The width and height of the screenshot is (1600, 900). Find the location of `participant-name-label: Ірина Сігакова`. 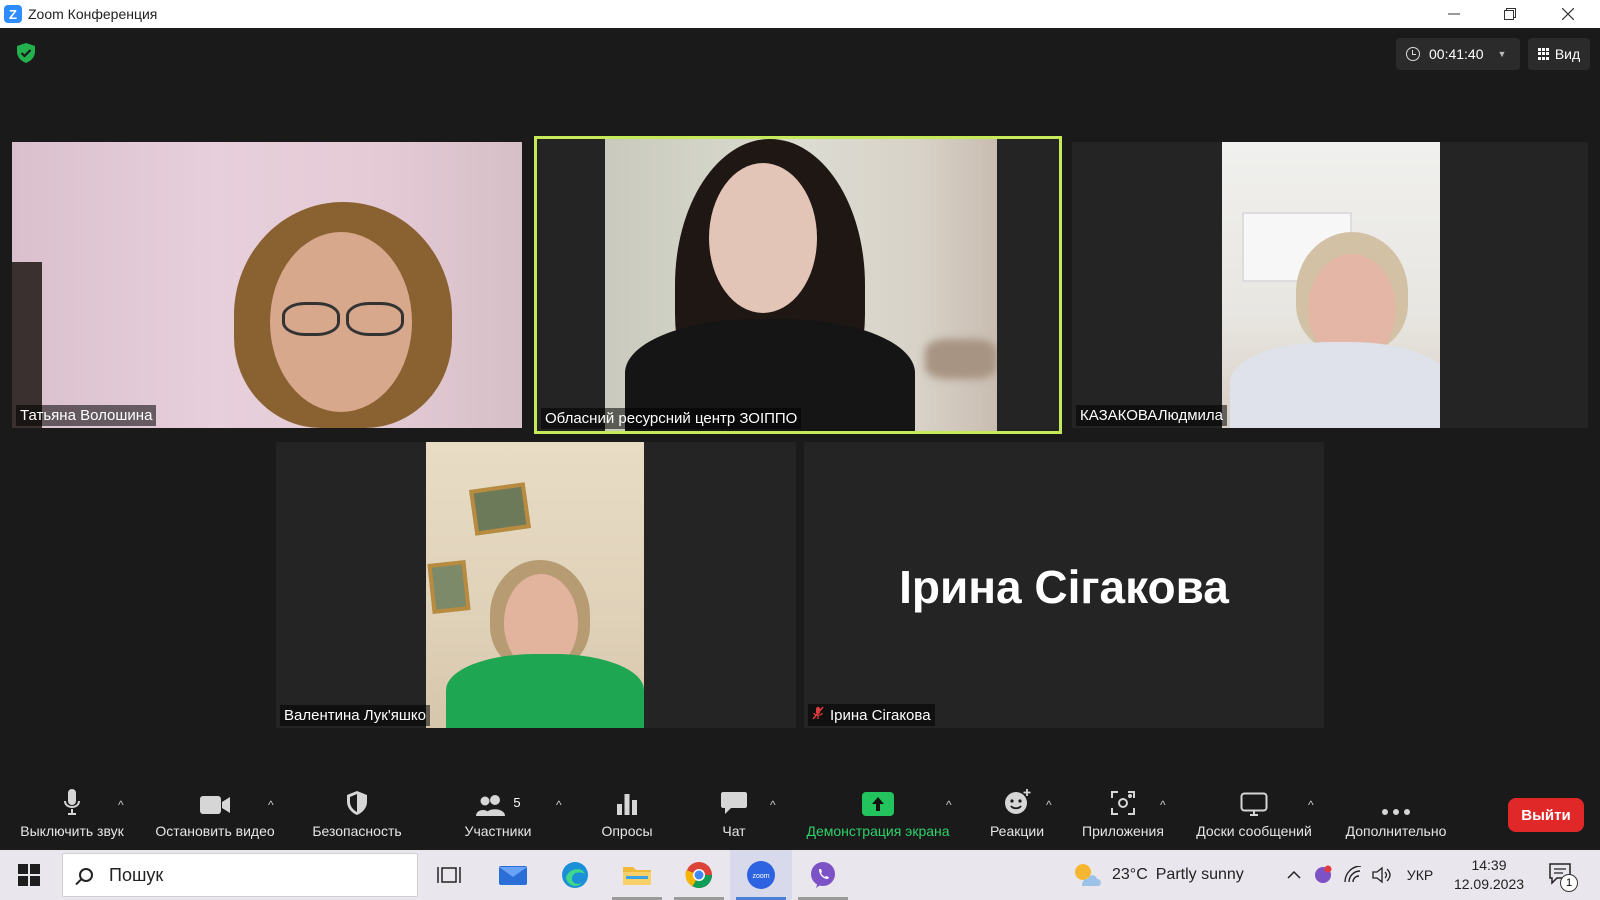

participant-name-label: Ірина Сігакова is located at coordinates (871, 715).